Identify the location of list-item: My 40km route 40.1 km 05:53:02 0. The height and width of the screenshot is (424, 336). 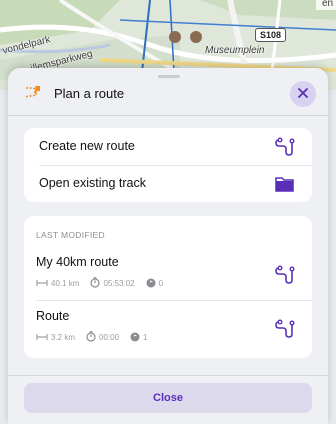
(168, 273).